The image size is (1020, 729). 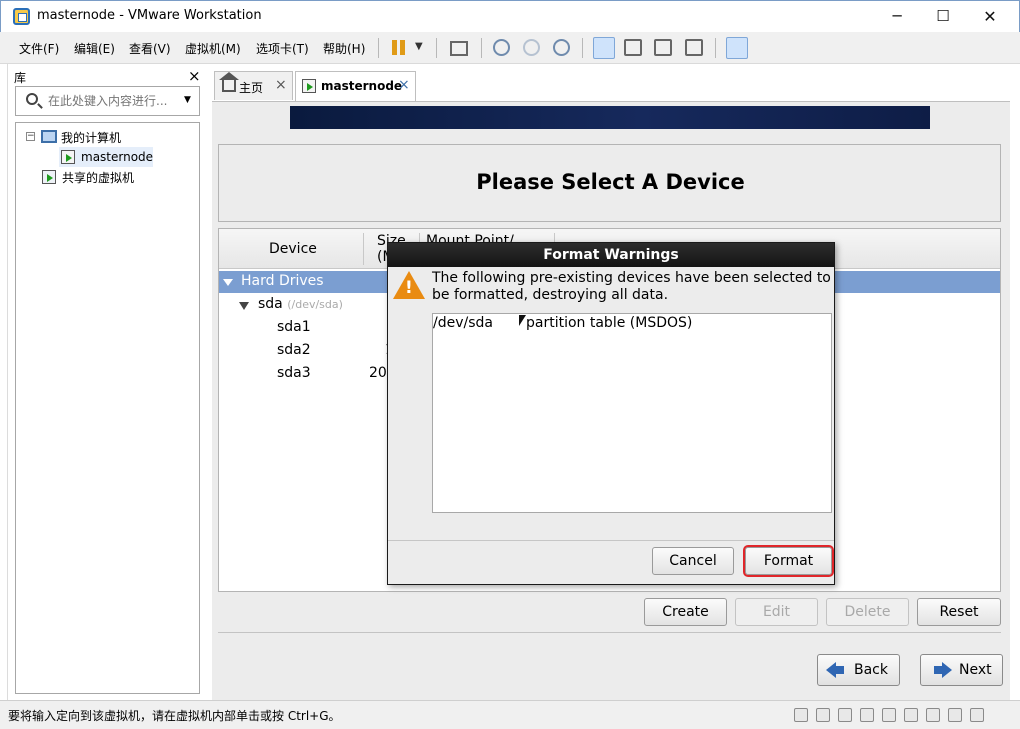 What do you see at coordinates (270, 304) in the screenshot?
I see `disk-name: sda` at bounding box center [270, 304].